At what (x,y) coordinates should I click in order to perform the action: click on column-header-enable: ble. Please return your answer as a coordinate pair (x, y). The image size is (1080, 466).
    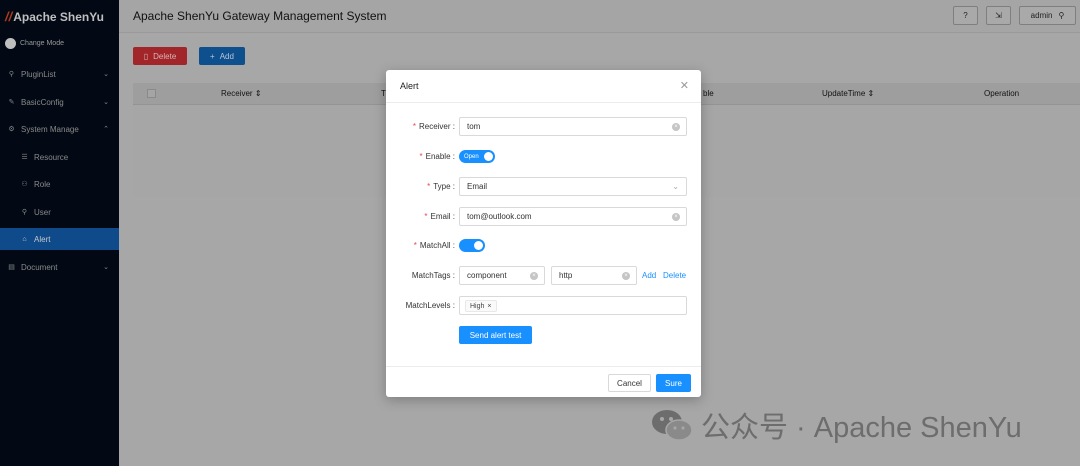
    Looking at the image, I should click on (708, 93).